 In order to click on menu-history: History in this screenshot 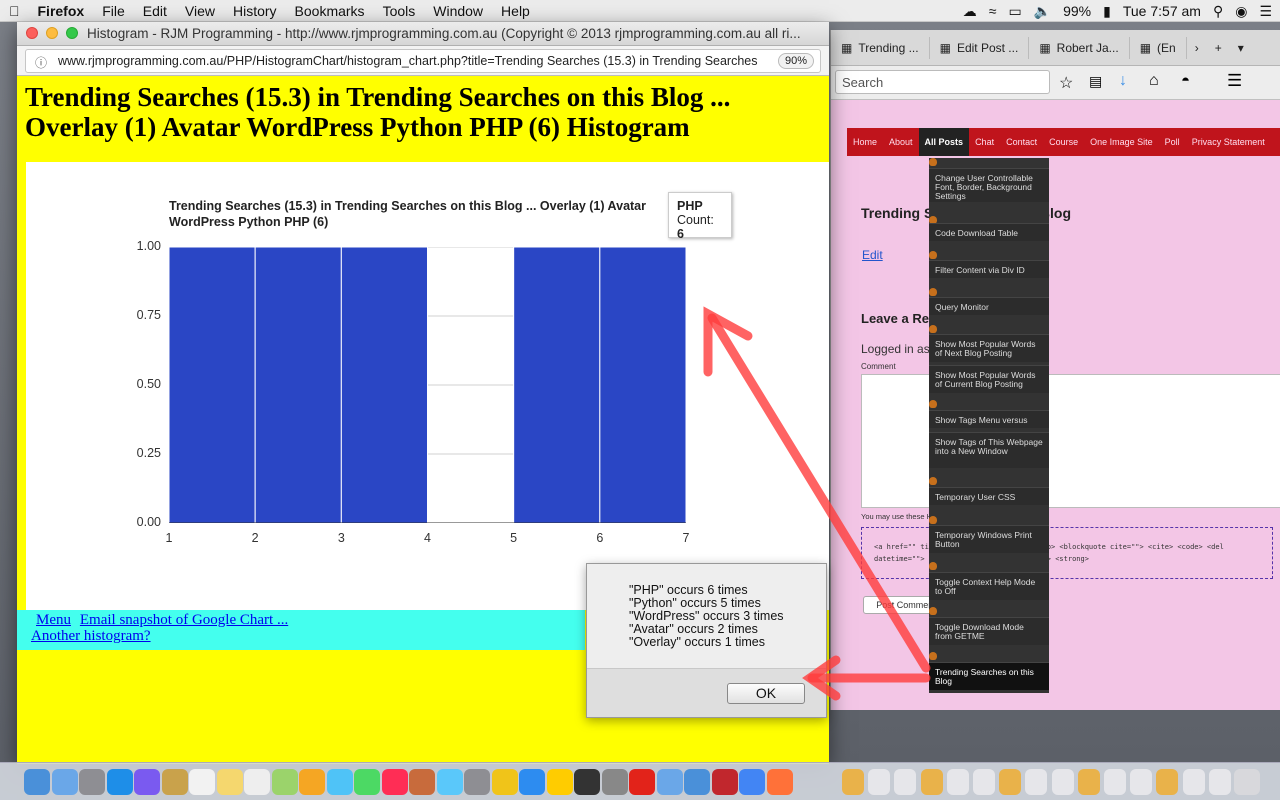, I will do `click(255, 11)`.